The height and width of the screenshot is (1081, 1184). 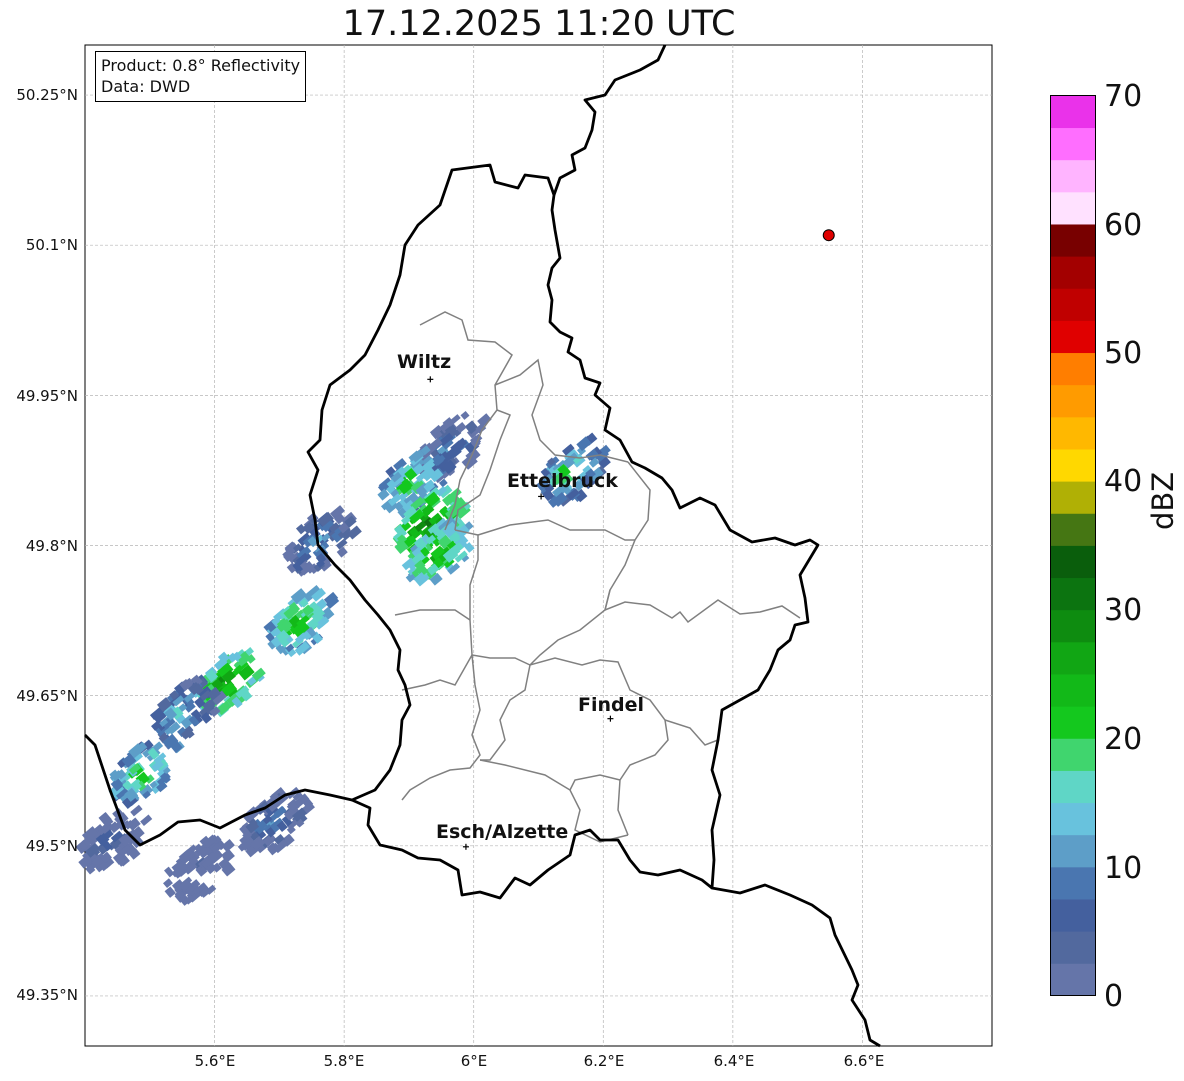 What do you see at coordinates (502, 832) in the screenshot?
I see `city-label-esch-alzette: Esch/Alzette` at bounding box center [502, 832].